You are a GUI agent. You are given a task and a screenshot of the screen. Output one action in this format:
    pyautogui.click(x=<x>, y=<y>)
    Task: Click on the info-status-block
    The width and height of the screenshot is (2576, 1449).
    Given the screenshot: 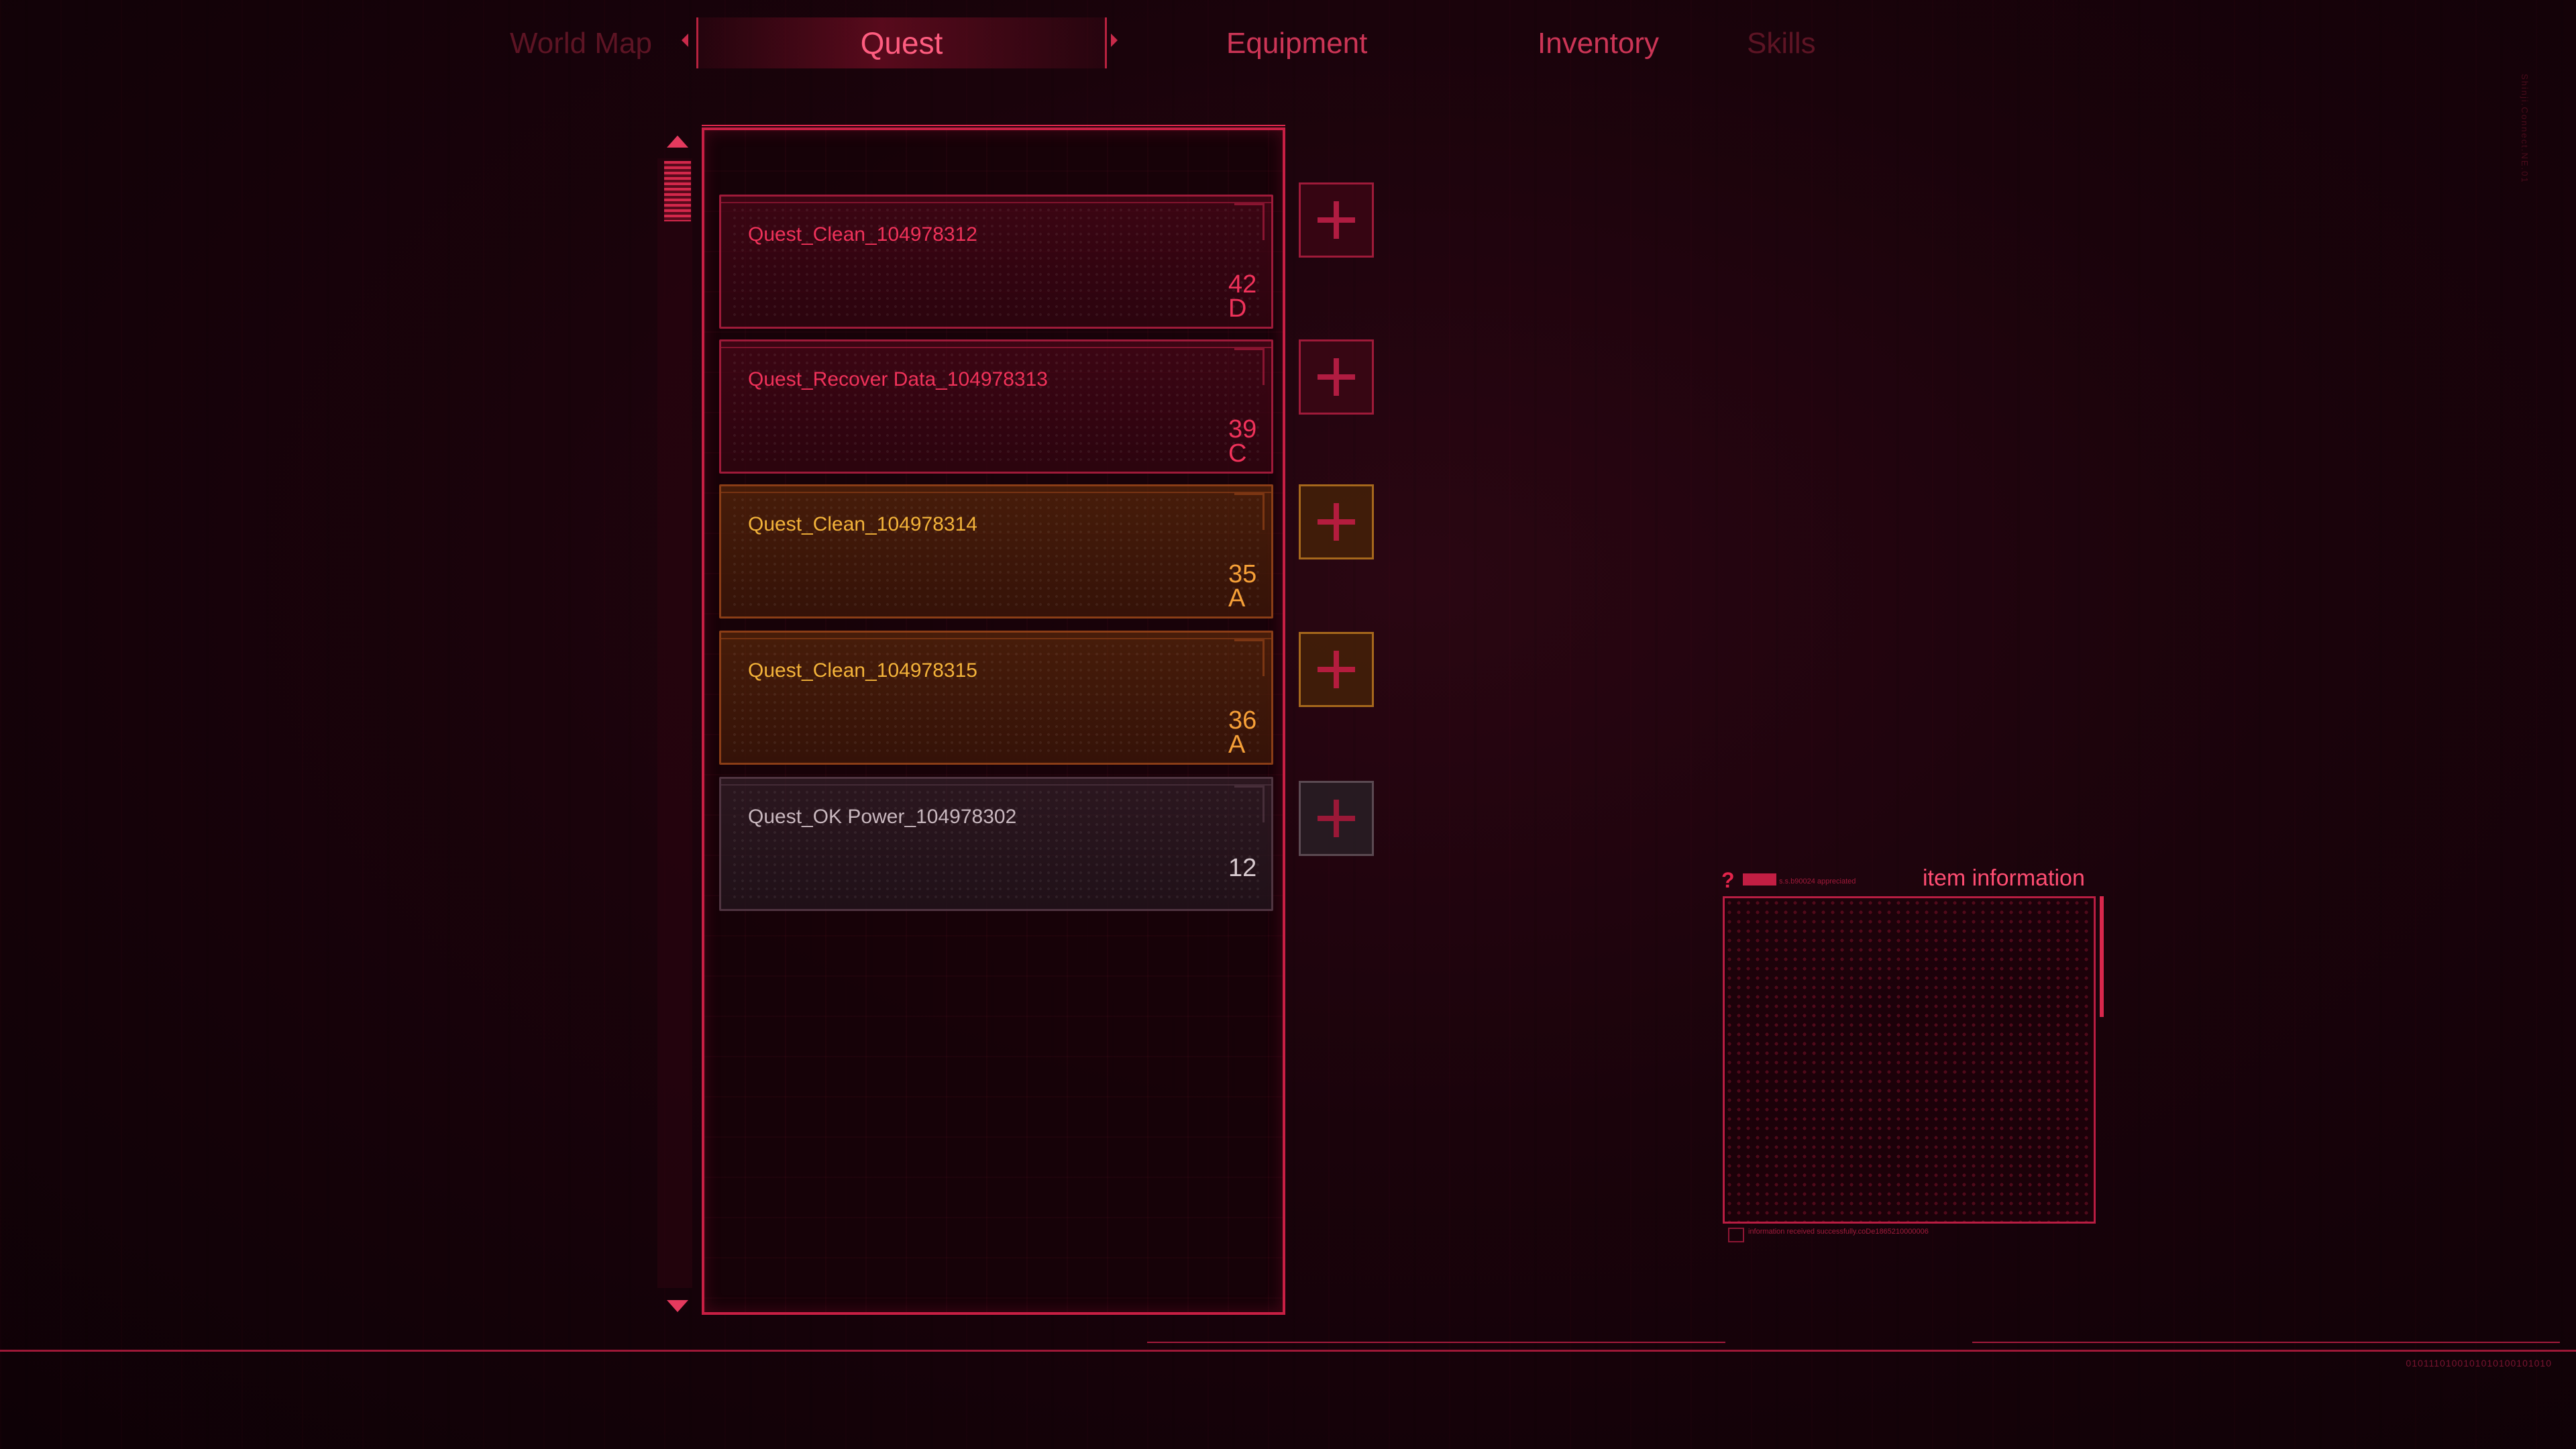 What is the action you would take?
    pyautogui.click(x=1759, y=879)
    